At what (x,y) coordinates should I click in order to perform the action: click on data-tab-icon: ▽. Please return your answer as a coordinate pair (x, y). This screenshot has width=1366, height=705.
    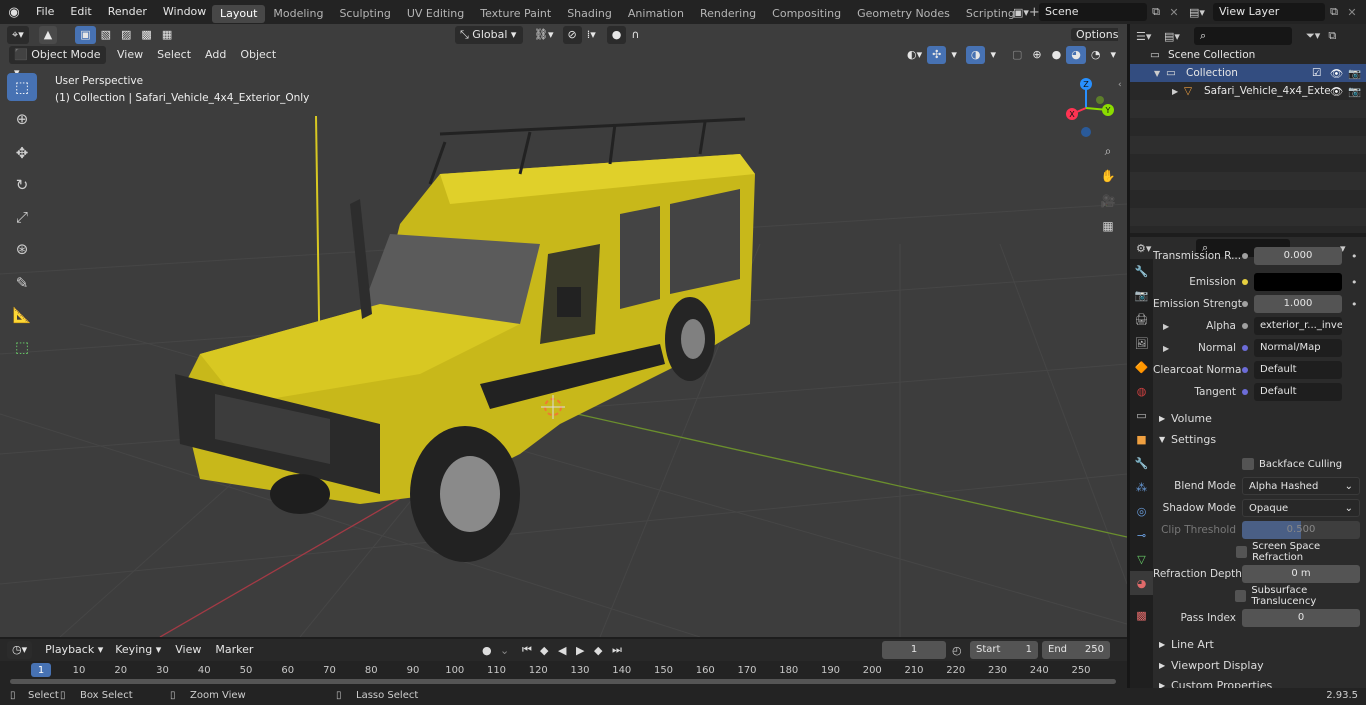
    Looking at the image, I should click on (1141, 559).